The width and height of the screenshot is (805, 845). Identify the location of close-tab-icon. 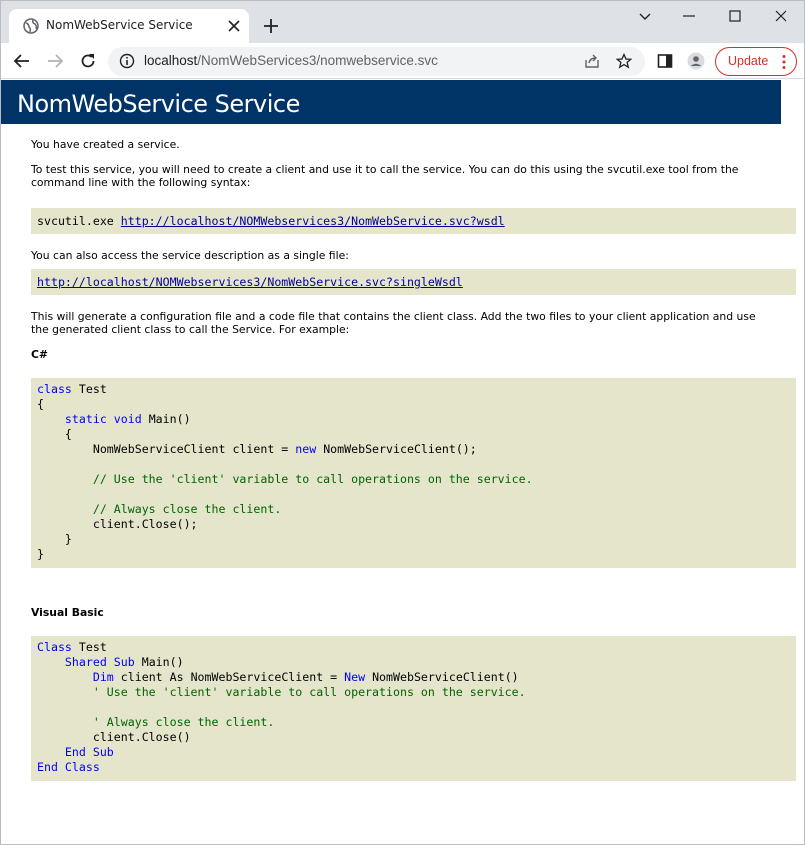
(234, 26).